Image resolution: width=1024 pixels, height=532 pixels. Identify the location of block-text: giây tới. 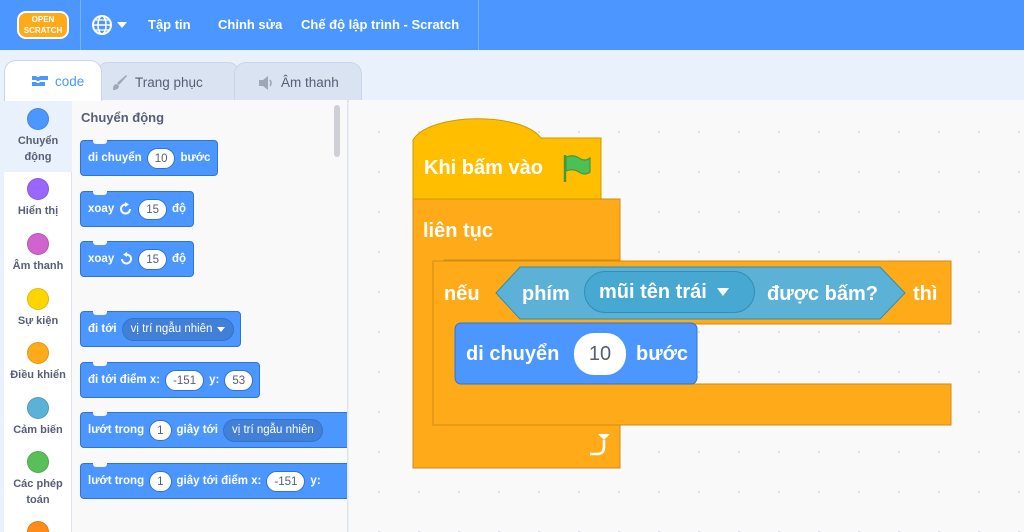
(197, 430).